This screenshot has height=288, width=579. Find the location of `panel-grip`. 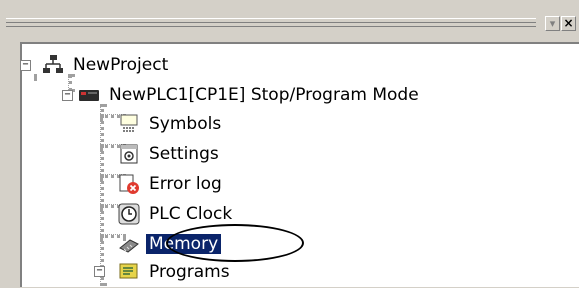

panel-grip is located at coordinates (271, 22).